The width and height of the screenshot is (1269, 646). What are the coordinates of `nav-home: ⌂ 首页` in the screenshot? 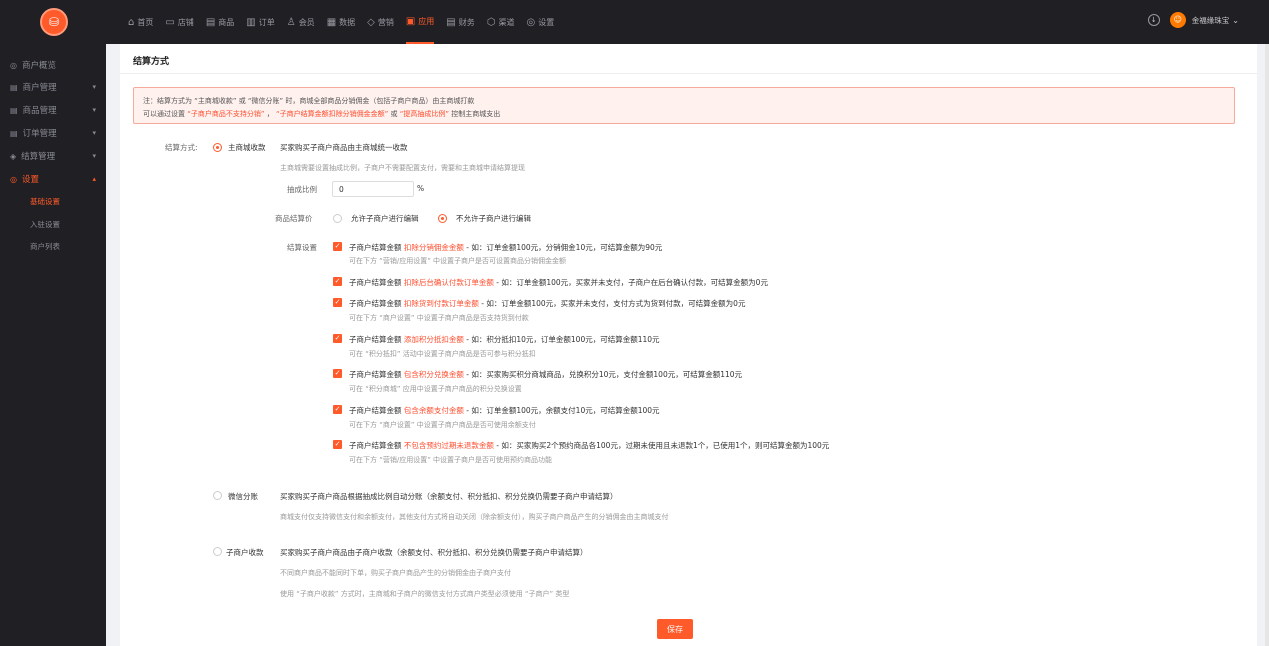 It's located at (140, 22).